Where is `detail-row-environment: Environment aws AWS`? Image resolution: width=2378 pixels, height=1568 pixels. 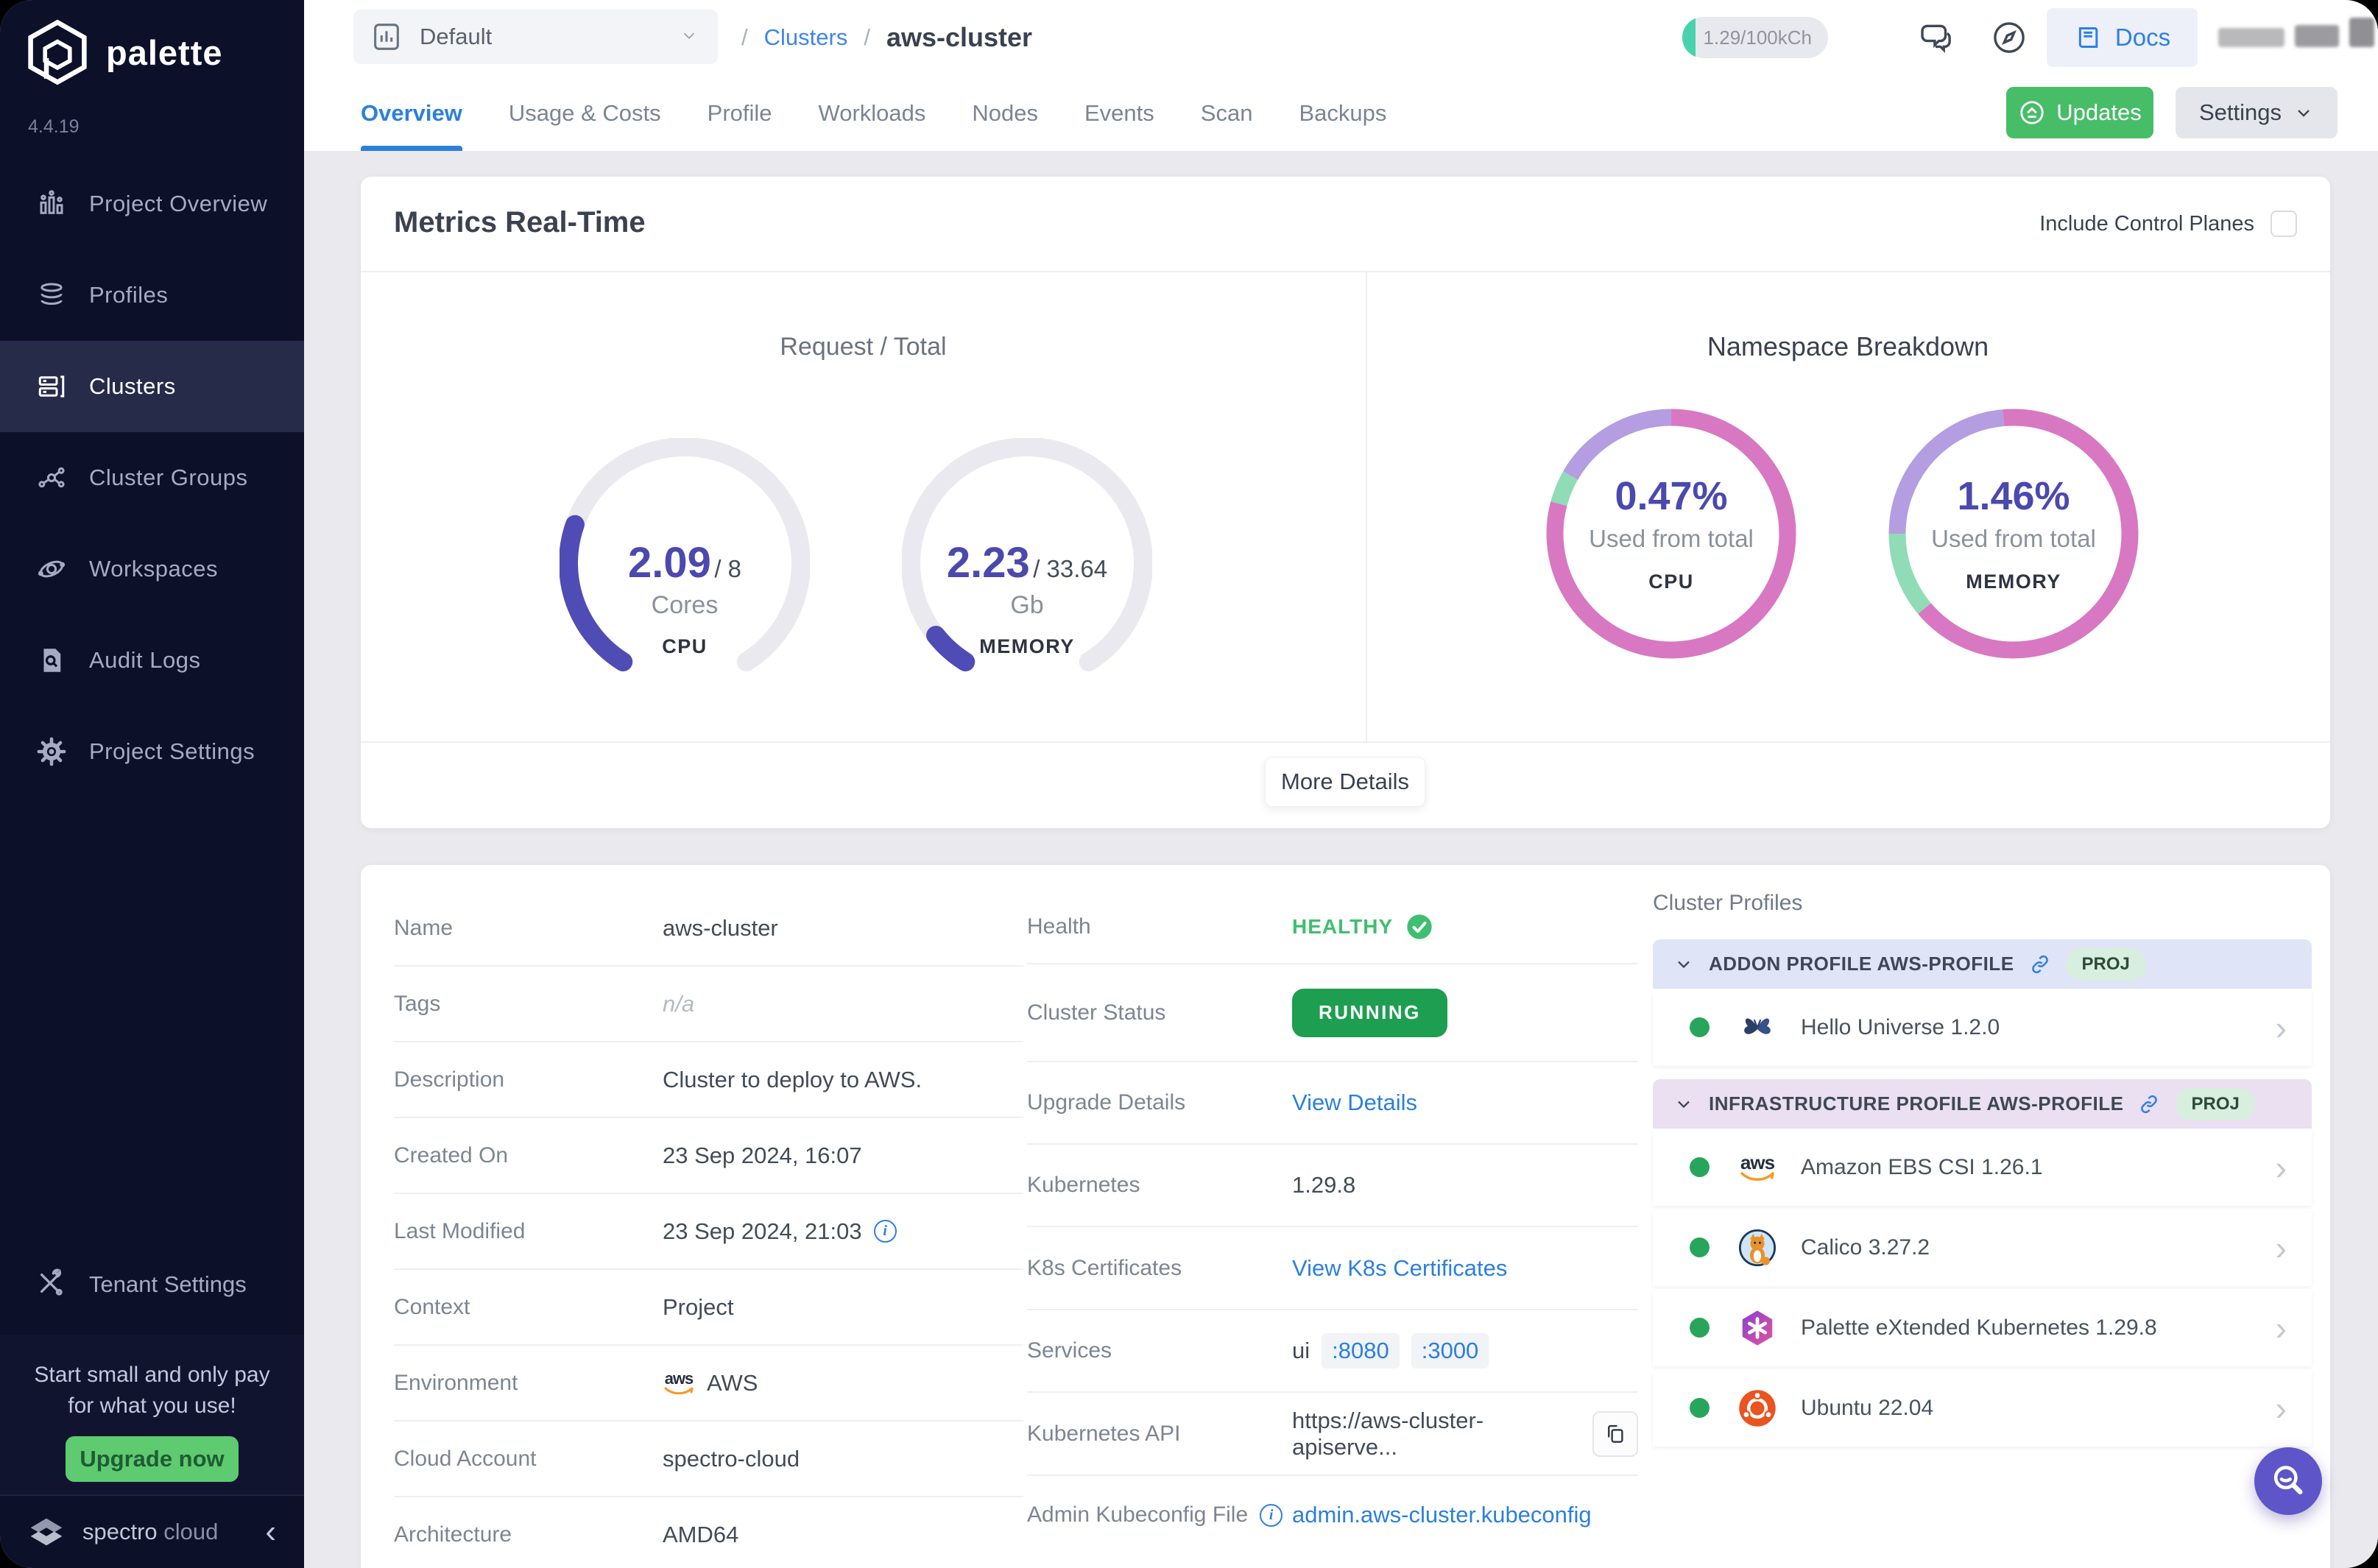 detail-row-environment: Environment aws AWS is located at coordinates (708, 1384).